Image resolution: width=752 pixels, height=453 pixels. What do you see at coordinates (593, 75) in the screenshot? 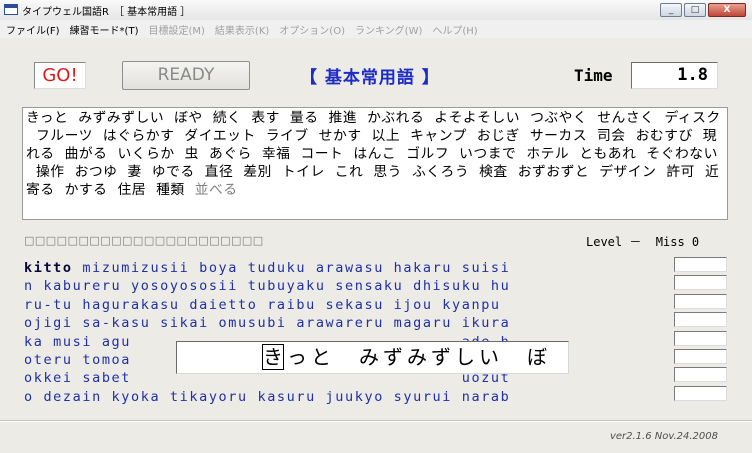
I see `time-label: Time` at bounding box center [593, 75].